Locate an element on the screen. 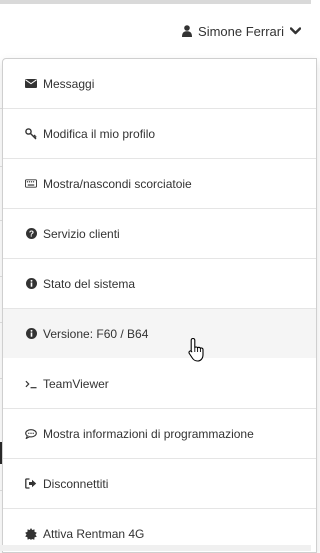 The height and width of the screenshot is (553, 320). menu-item-label: Versione: F60 / B64 is located at coordinates (96, 333).